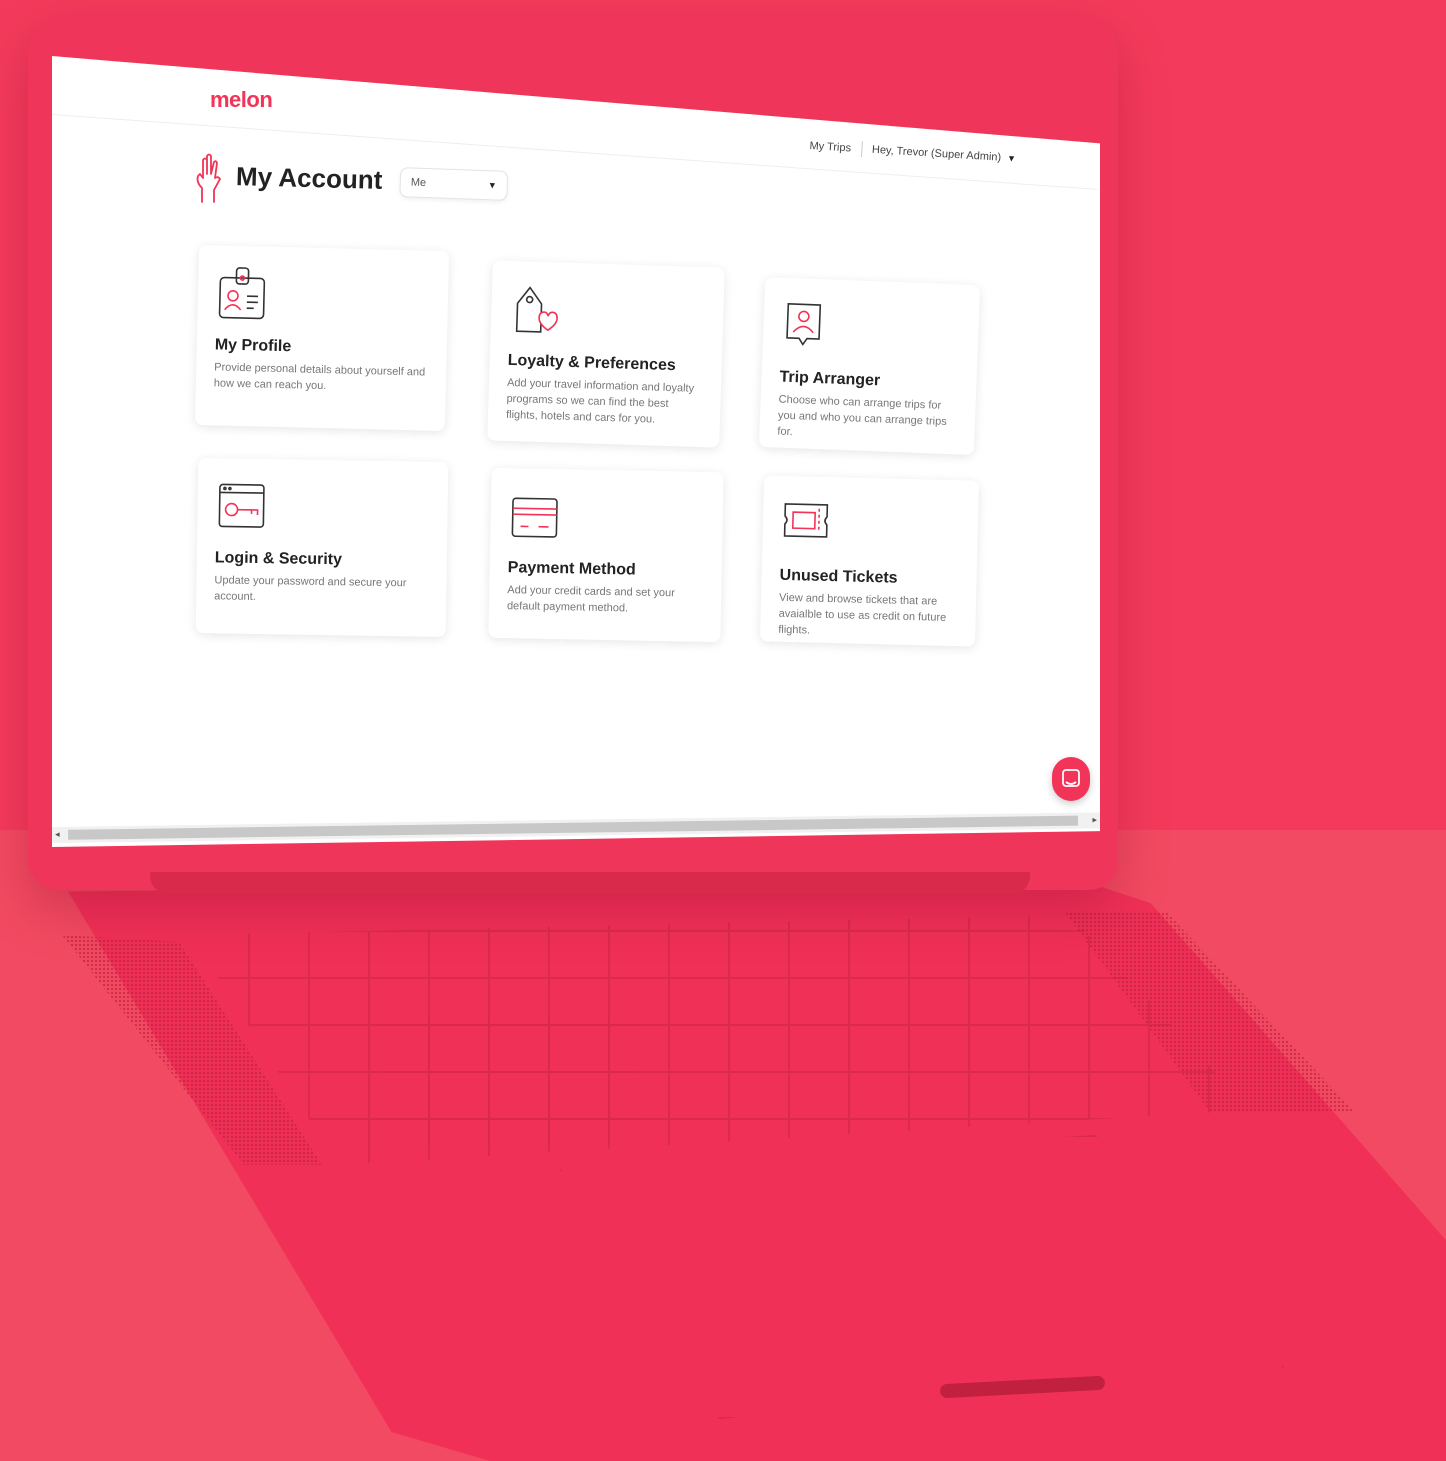 This screenshot has height=1461, width=1446. Describe the element at coordinates (309, 177) in the screenshot. I see `page-title: My Account` at that location.